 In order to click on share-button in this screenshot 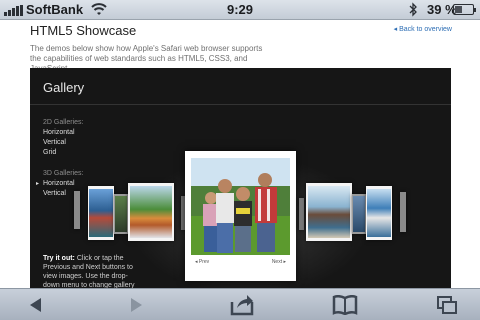, I will do `click(242, 305)`.